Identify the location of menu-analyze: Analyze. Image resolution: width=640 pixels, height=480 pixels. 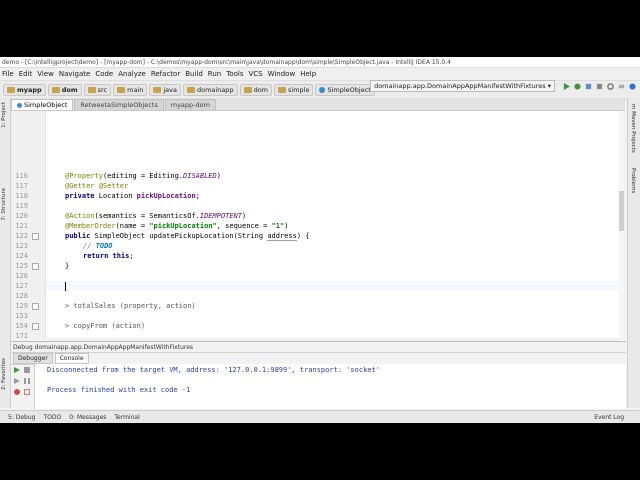
(132, 74).